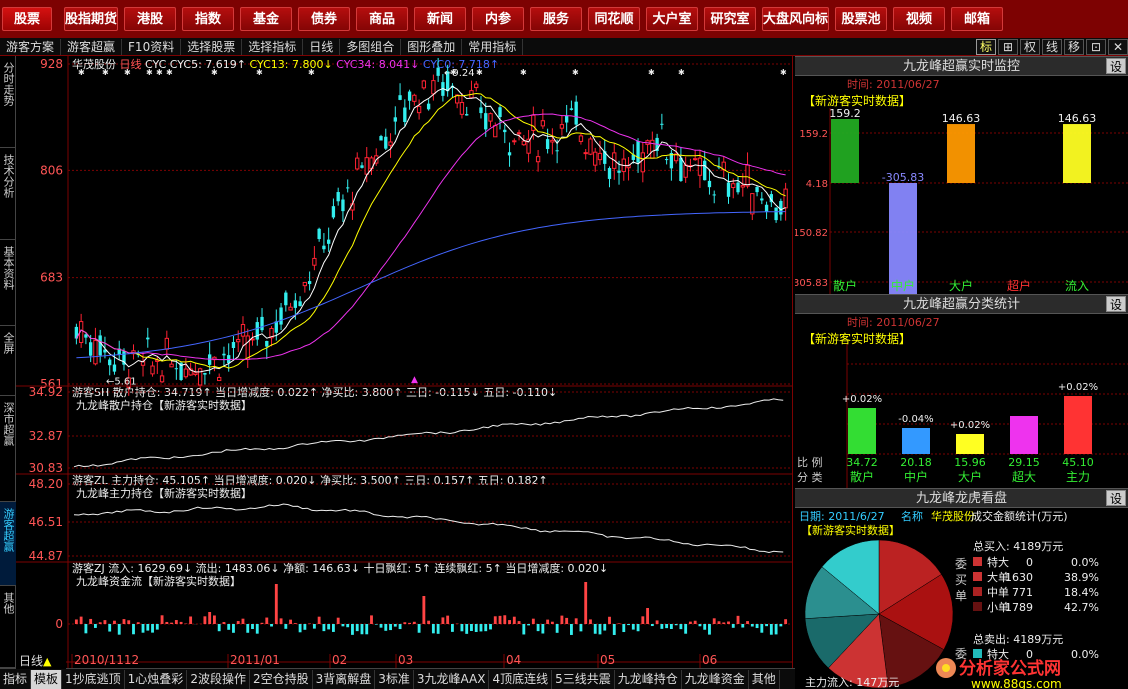  I want to click on left-tab-0: 分时走势, so click(8, 102).